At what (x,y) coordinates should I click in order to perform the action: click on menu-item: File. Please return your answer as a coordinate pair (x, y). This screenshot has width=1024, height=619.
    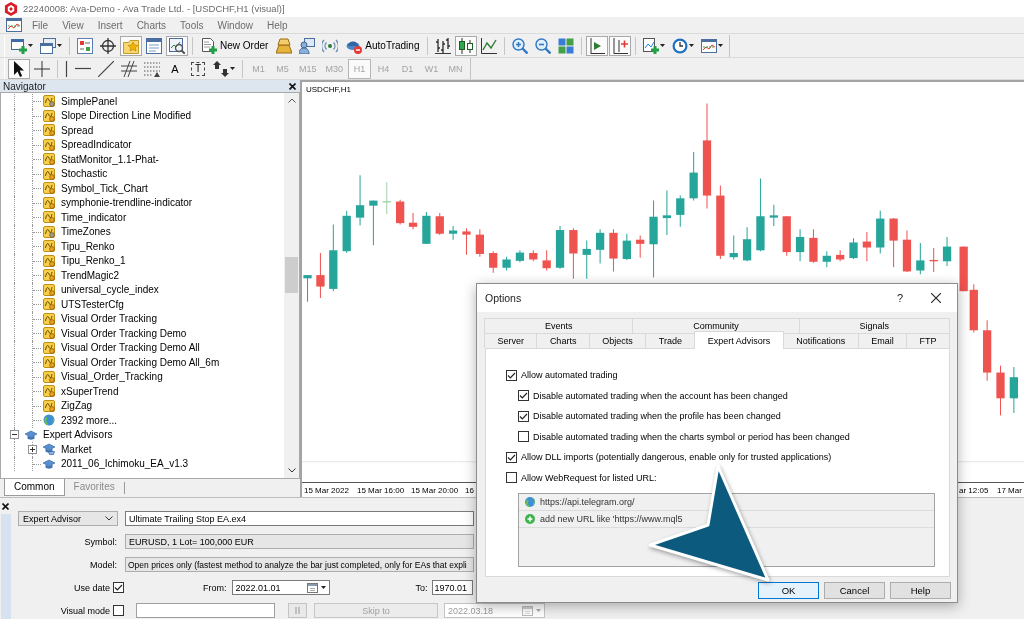
    Looking at the image, I should click on (40, 25).